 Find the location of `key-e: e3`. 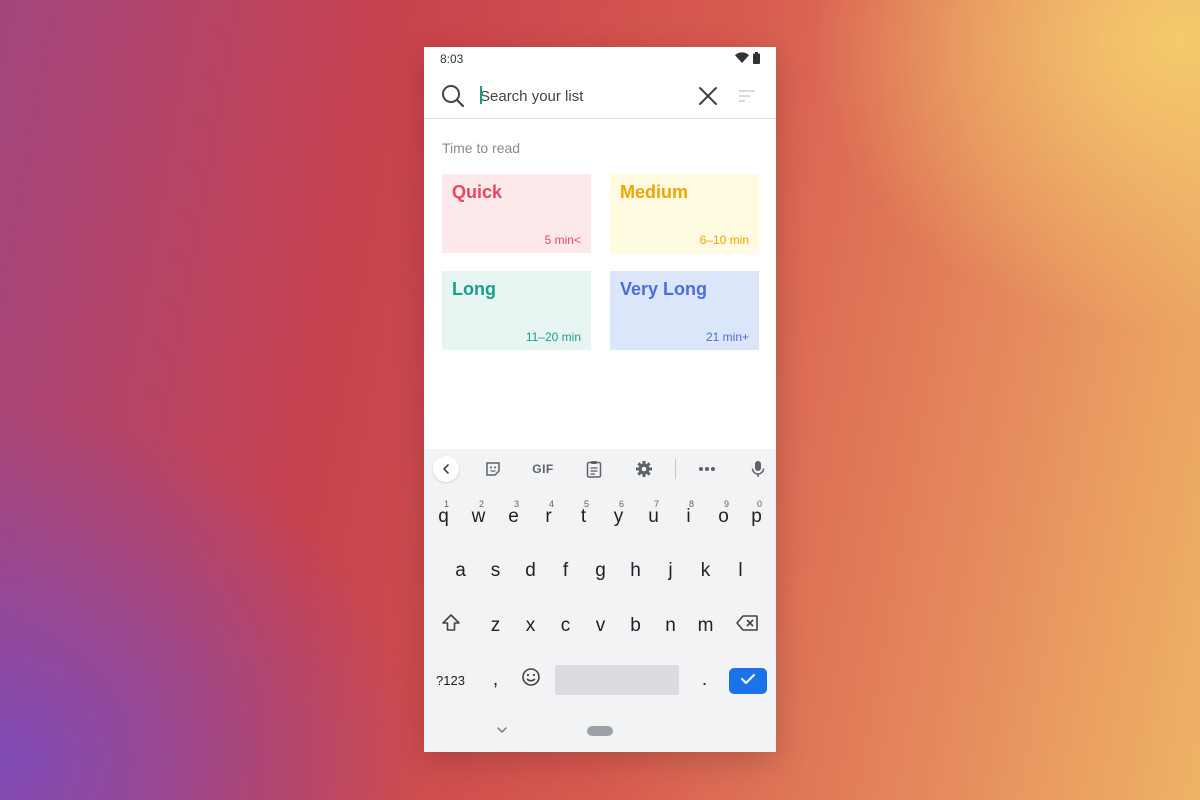

key-e: e3 is located at coordinates (513, 517).